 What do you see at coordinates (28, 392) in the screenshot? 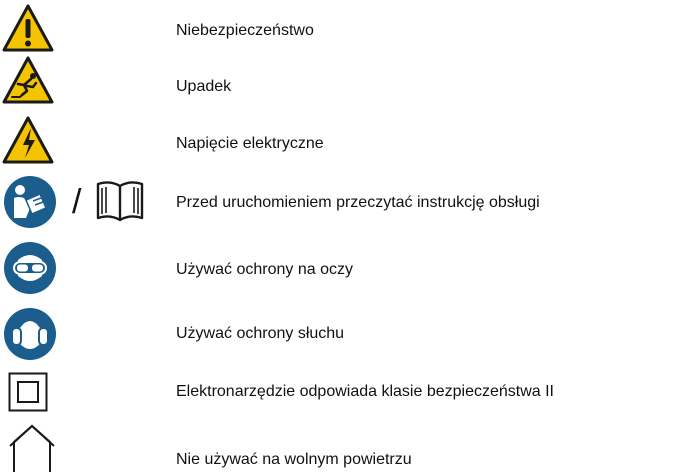
I see `protection-class-ii-icon` at bounding box center [28, 392].